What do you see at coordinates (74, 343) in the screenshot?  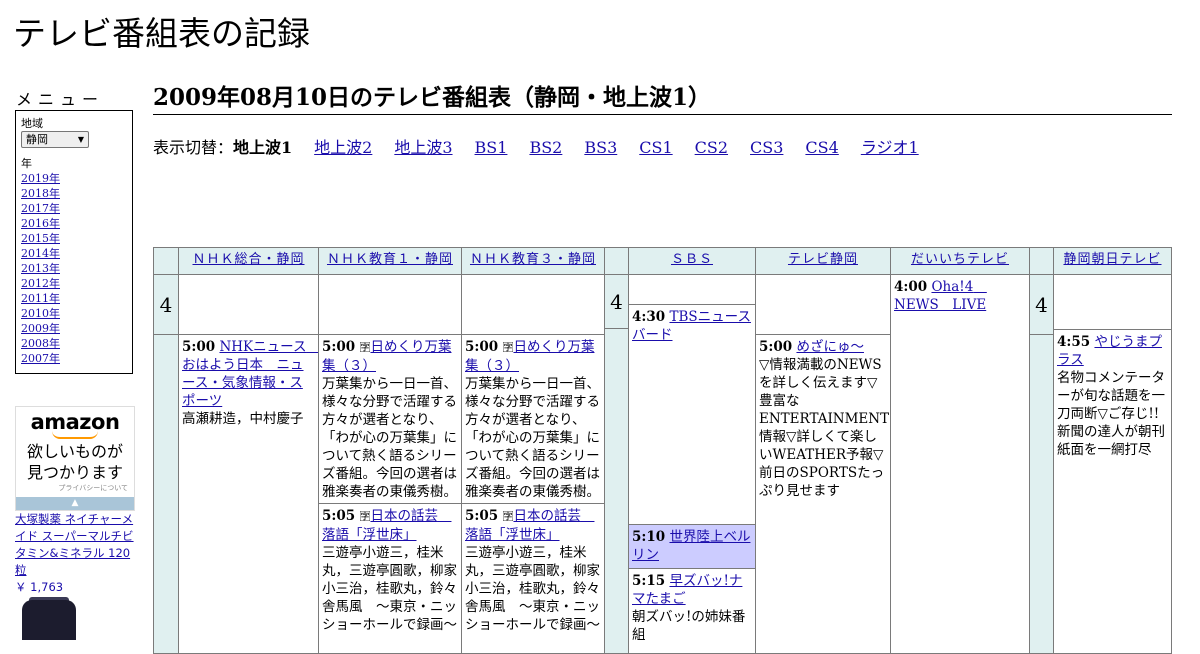 I see `year-link: 2008年` at bounding box center [74, 343].